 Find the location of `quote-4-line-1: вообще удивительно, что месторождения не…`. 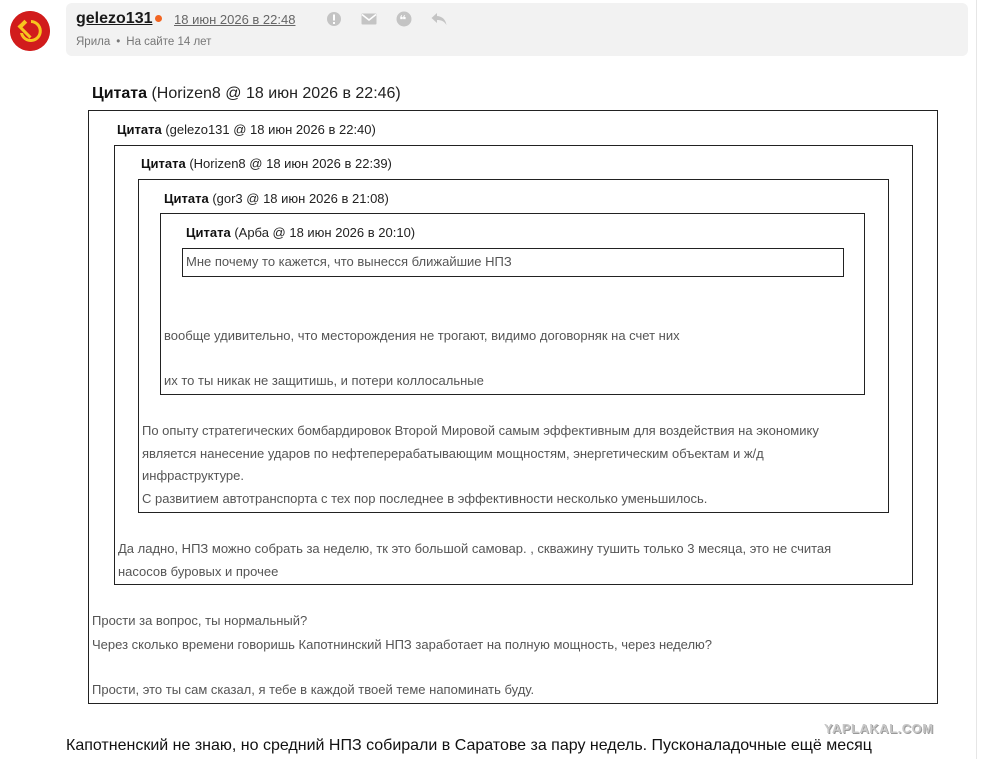

quote-4-line-1: вообще удивительно, что месторождения не… is located at coordinates (422, 335).